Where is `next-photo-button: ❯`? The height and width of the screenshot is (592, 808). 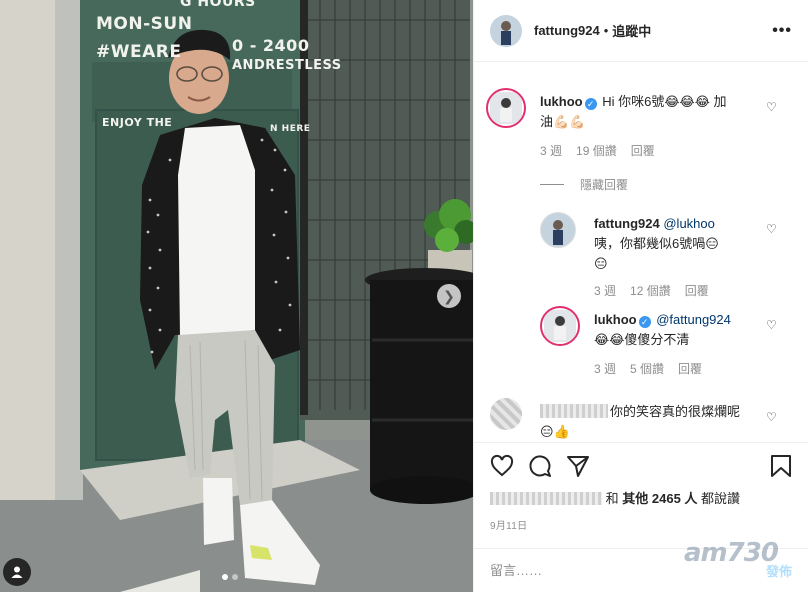
next-photo-button: ❯ is located at coordinates (449, 296).